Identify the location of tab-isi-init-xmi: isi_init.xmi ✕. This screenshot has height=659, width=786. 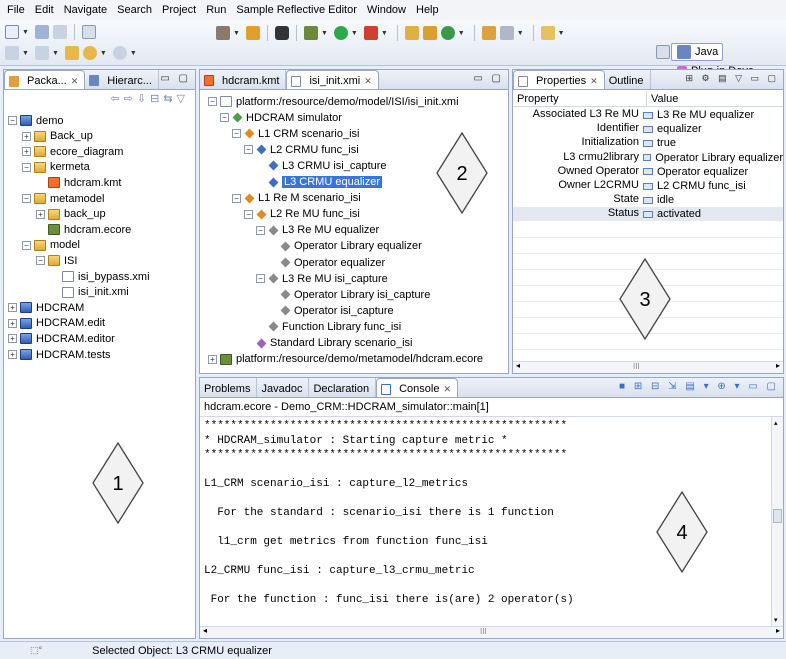
(332, 79).